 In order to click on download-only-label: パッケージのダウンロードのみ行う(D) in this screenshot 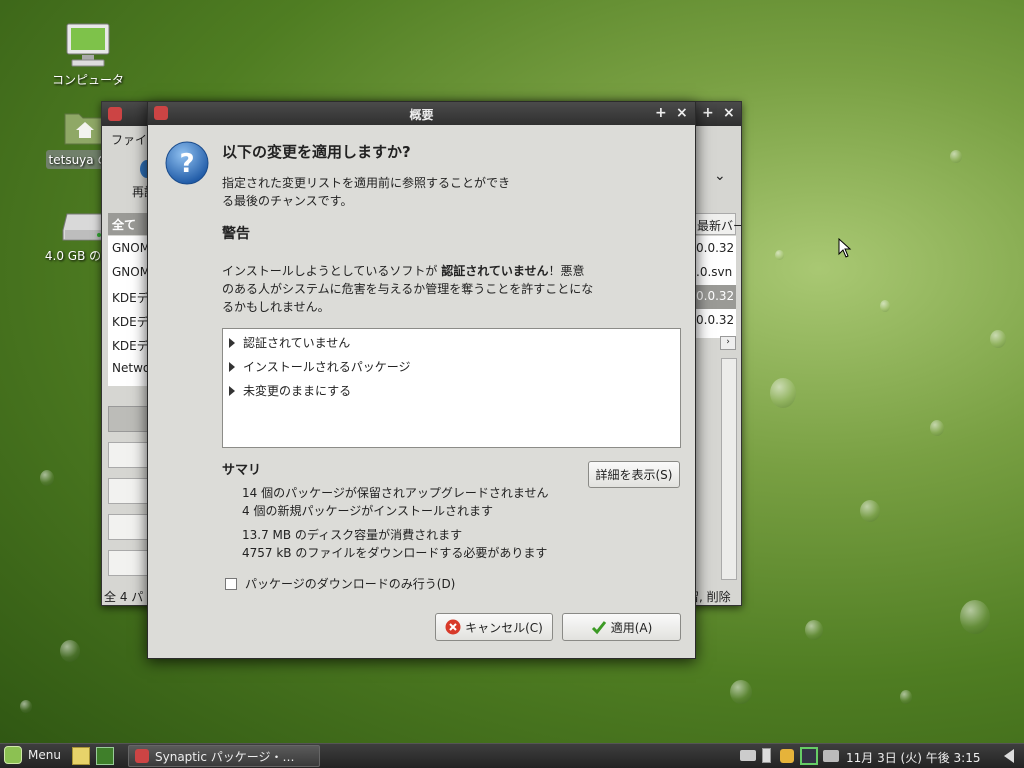, I will do `click(350, 584)`.